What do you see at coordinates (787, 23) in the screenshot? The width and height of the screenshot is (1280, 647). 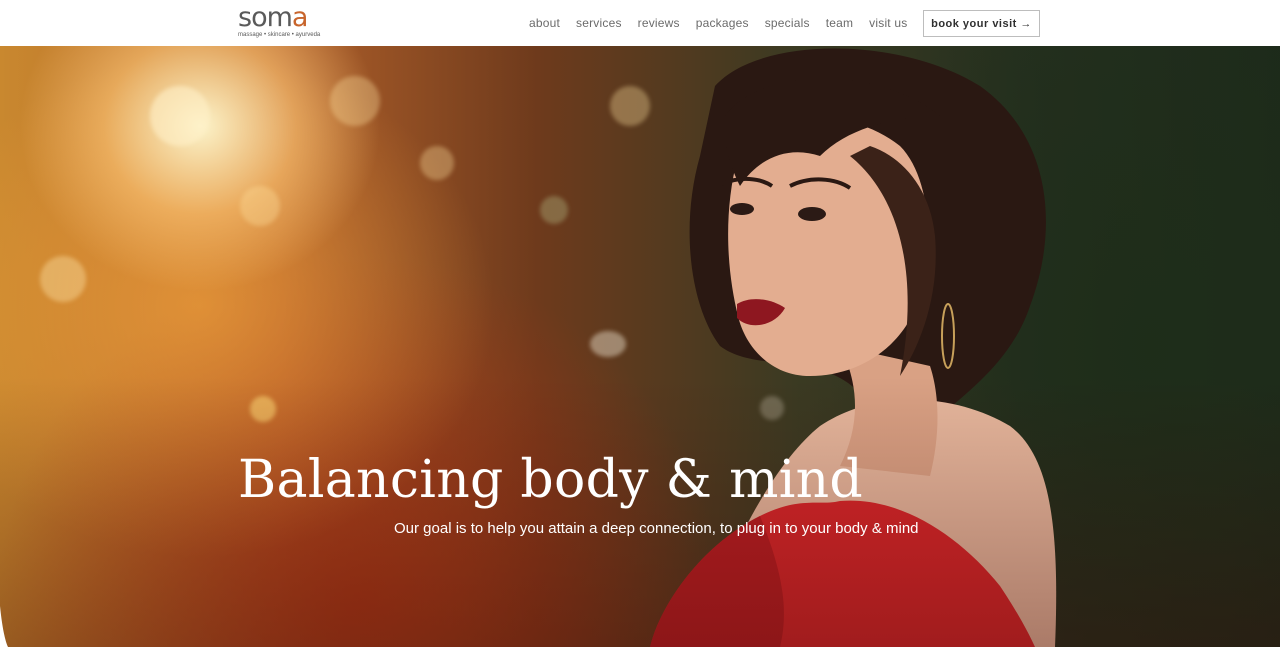 I see `nav-specials: specials` at bounding box center [787, 23].